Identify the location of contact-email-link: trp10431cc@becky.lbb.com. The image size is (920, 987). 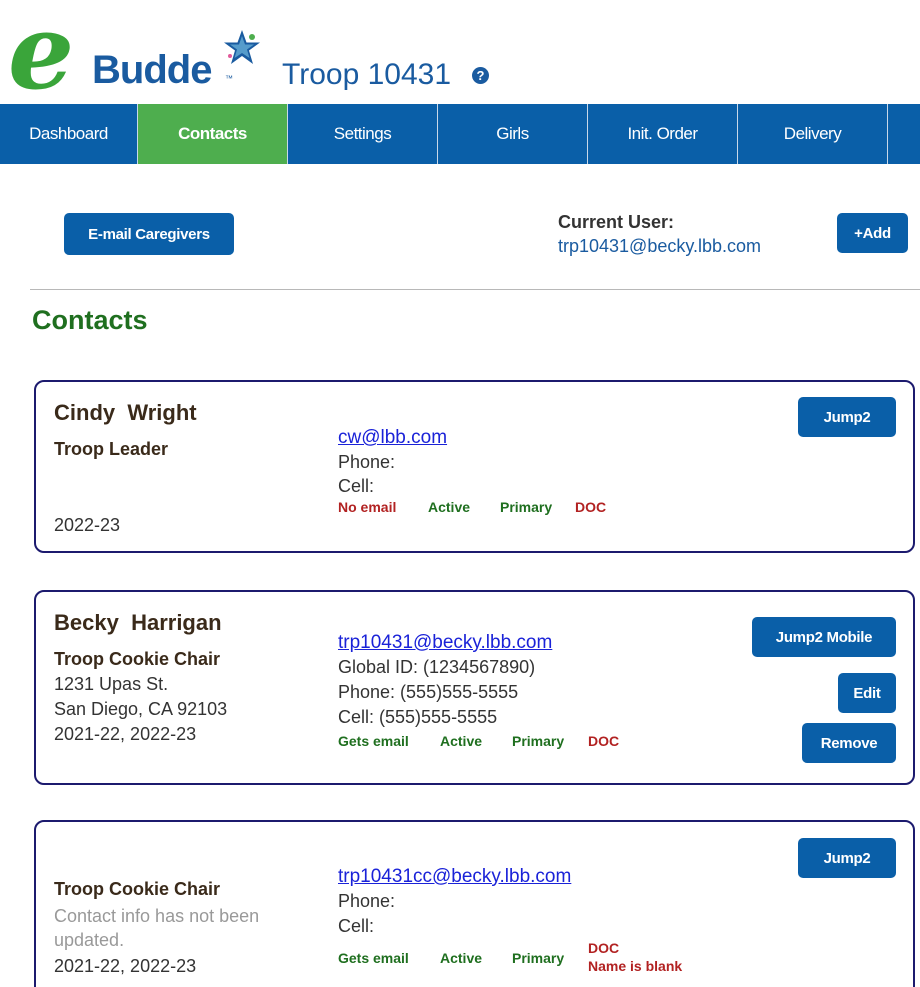
(454, 877).